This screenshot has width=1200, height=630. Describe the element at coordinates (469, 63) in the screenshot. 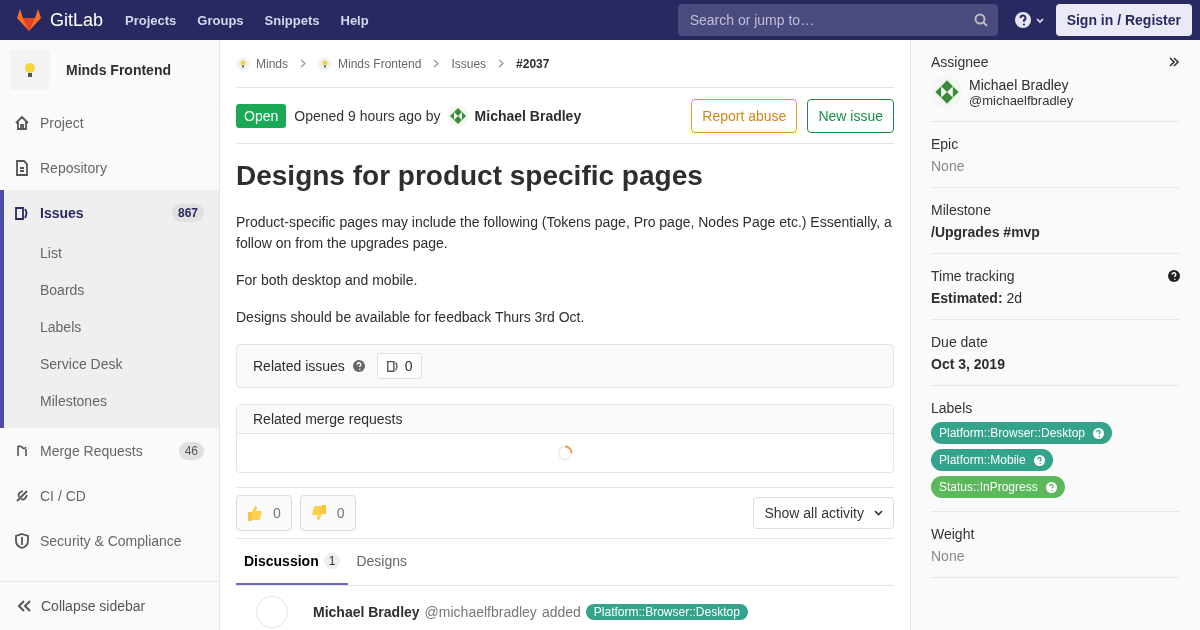

I see `breadcrumb-link: Issues` at that location.